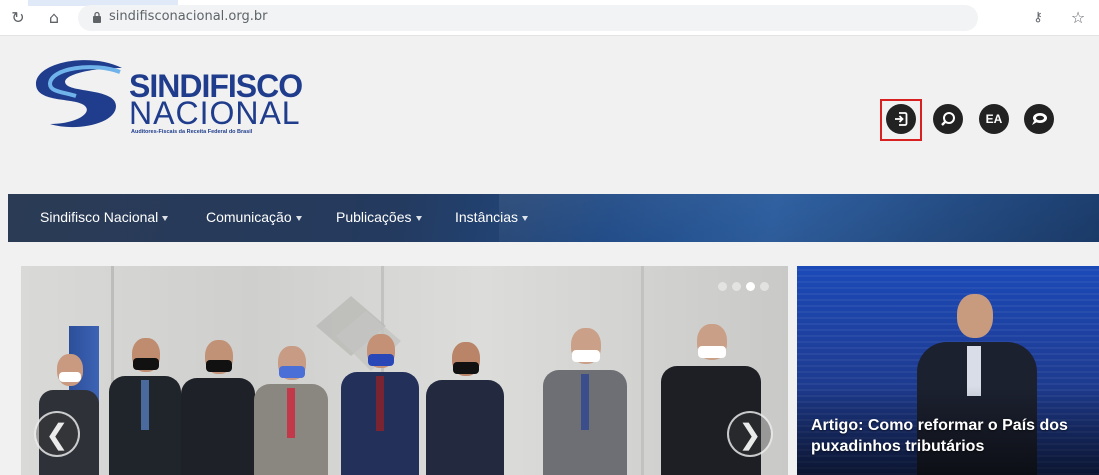 Image resolution: width=1099 pixels, height=475 pixels. I want to click on nav-item-label: Publicações, so click(374, 217).